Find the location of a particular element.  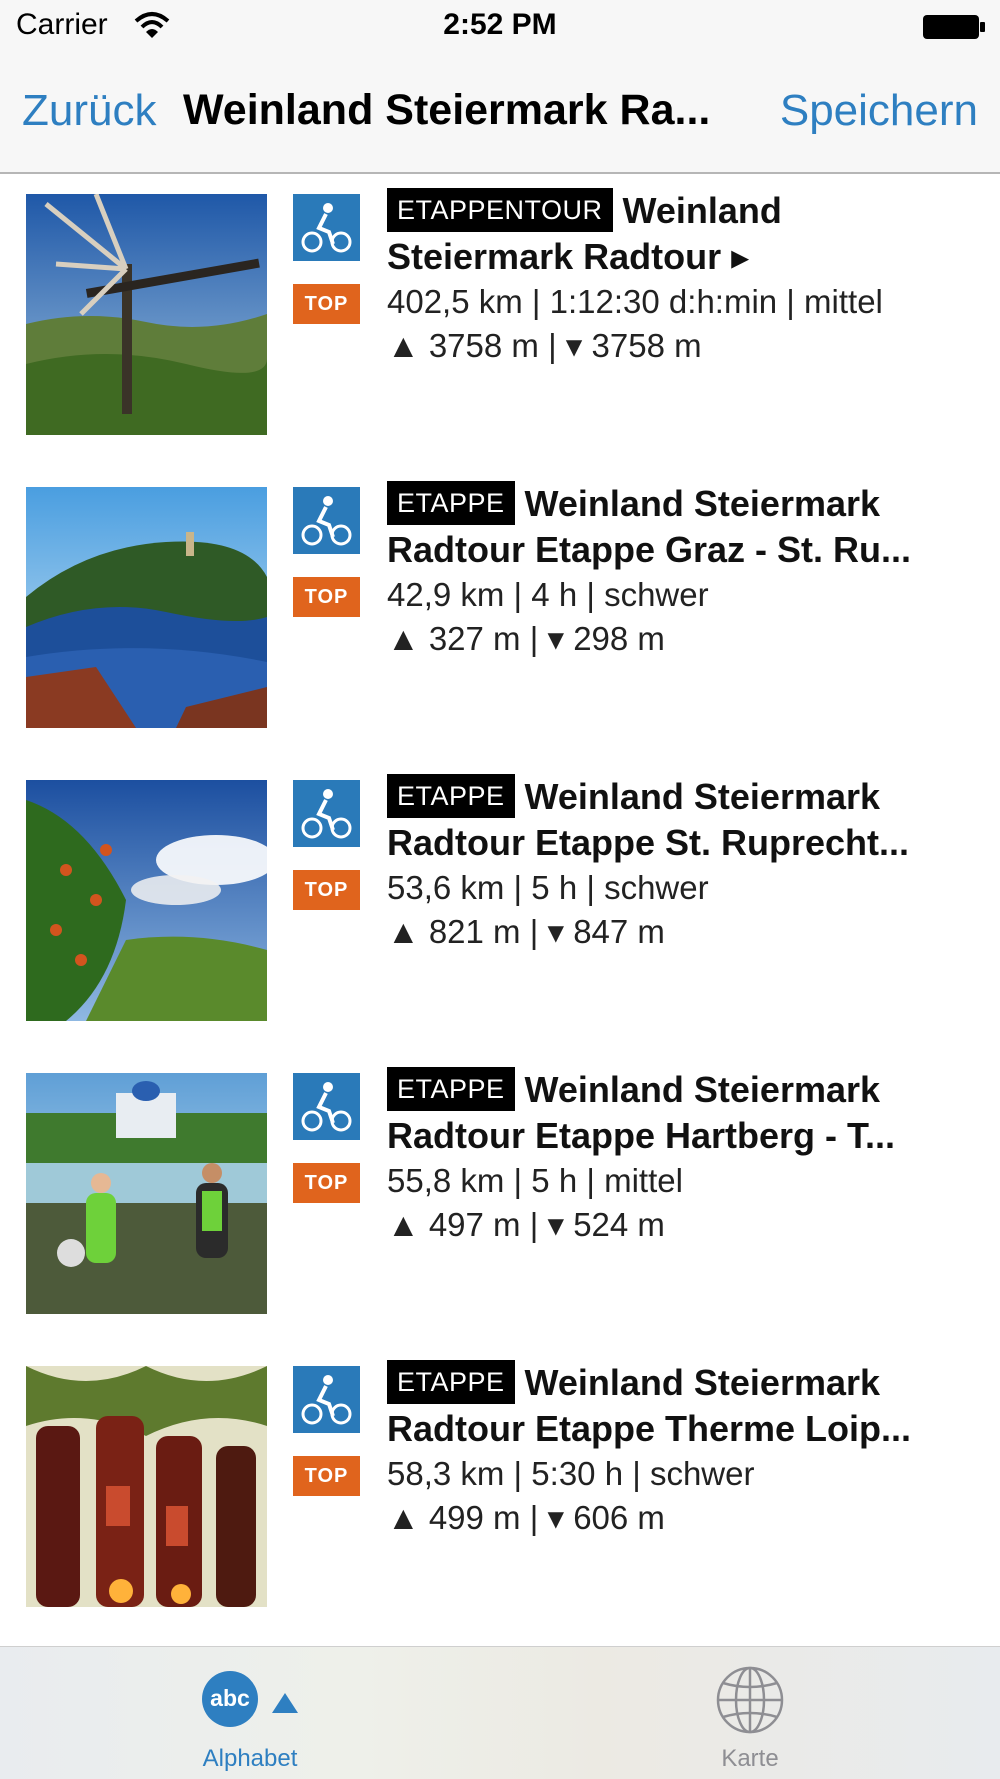

tab-alphabet: abc Alphabet is located at coordinates (250, 1713).